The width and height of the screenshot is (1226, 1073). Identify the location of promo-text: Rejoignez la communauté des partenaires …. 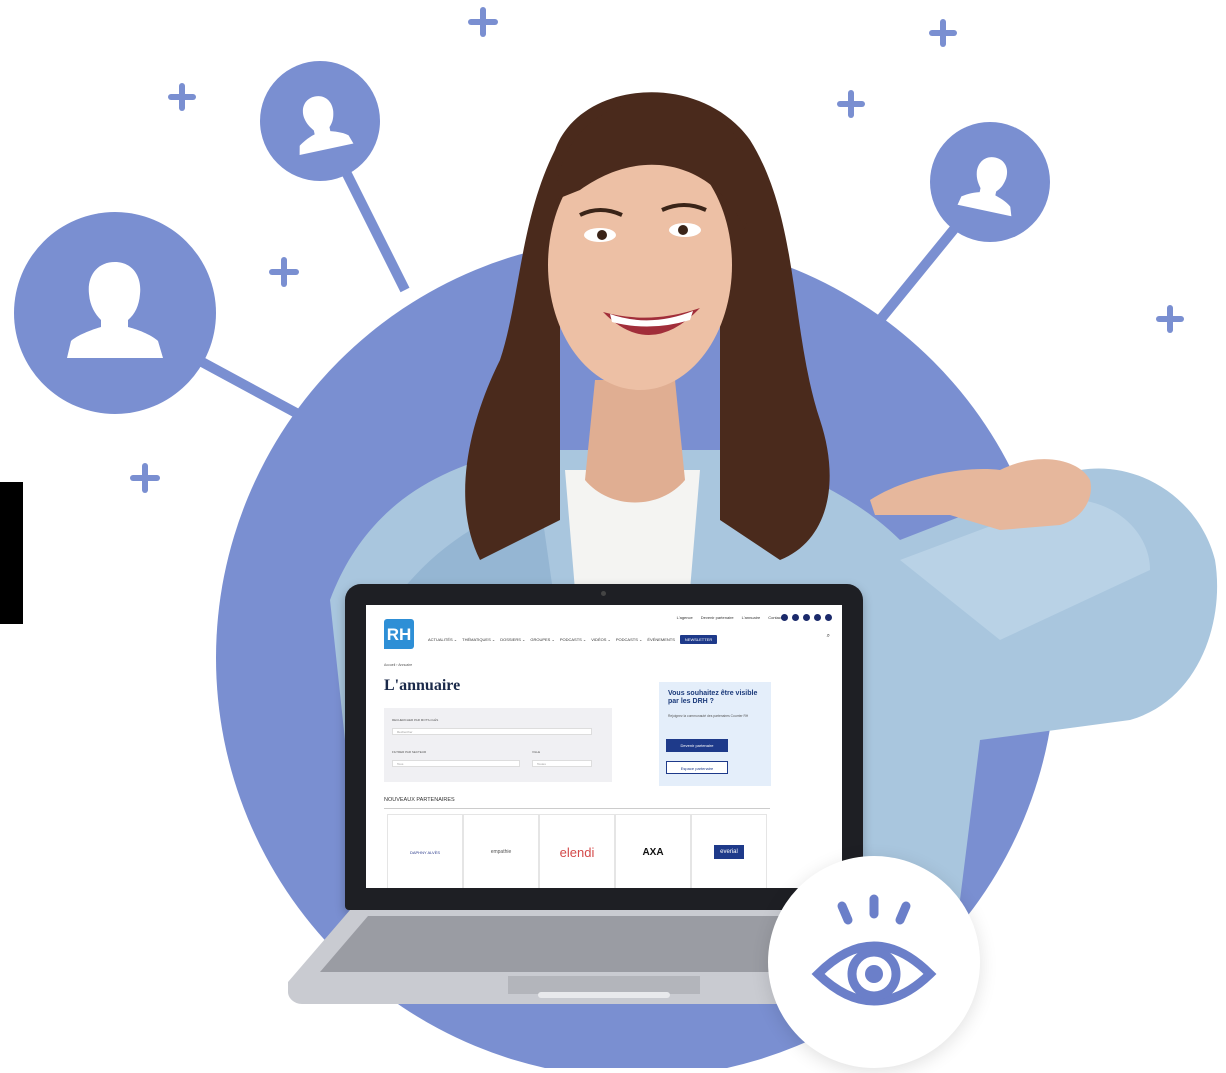
(708, 716).